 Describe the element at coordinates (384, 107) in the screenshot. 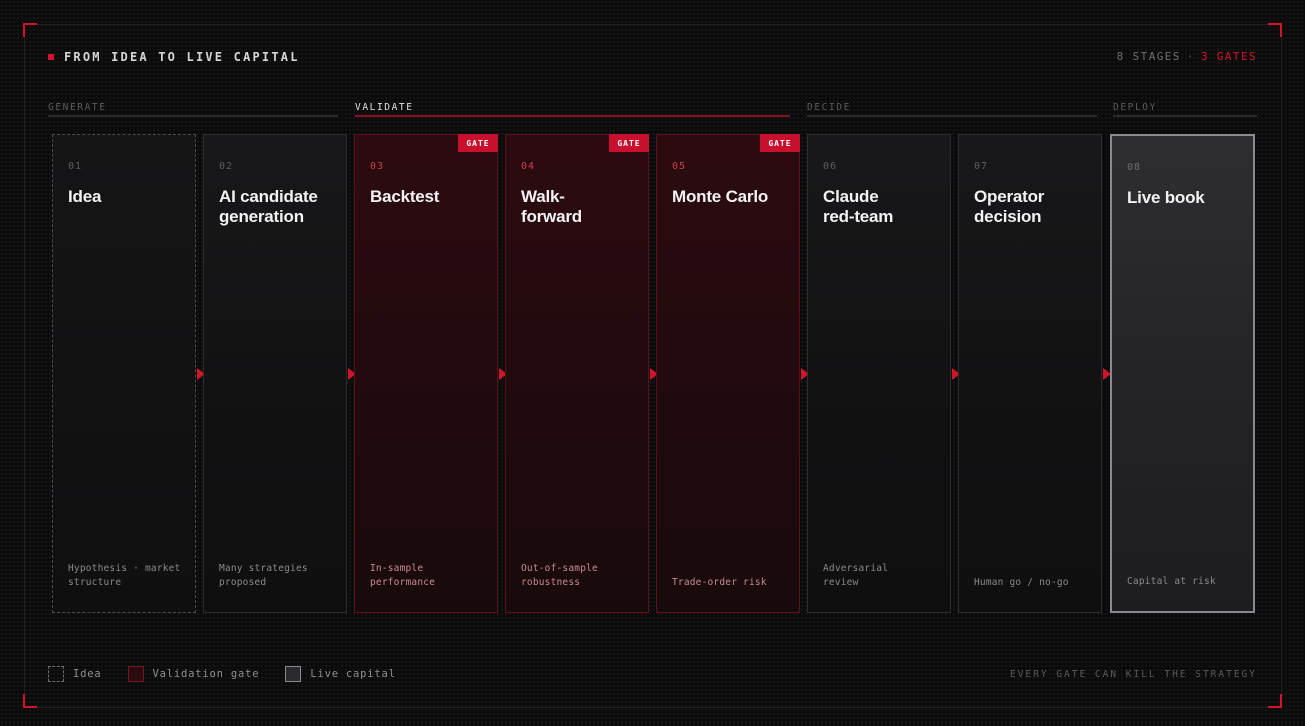

I see `phase-label: VALIDATE` at that location.